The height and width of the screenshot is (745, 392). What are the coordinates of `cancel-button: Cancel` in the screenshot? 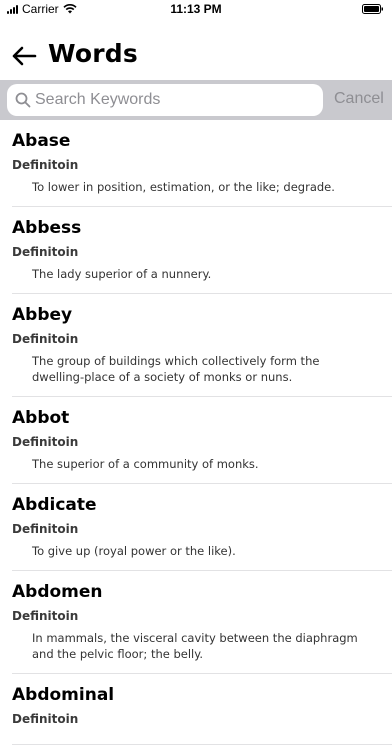 It's located at (359, 99).